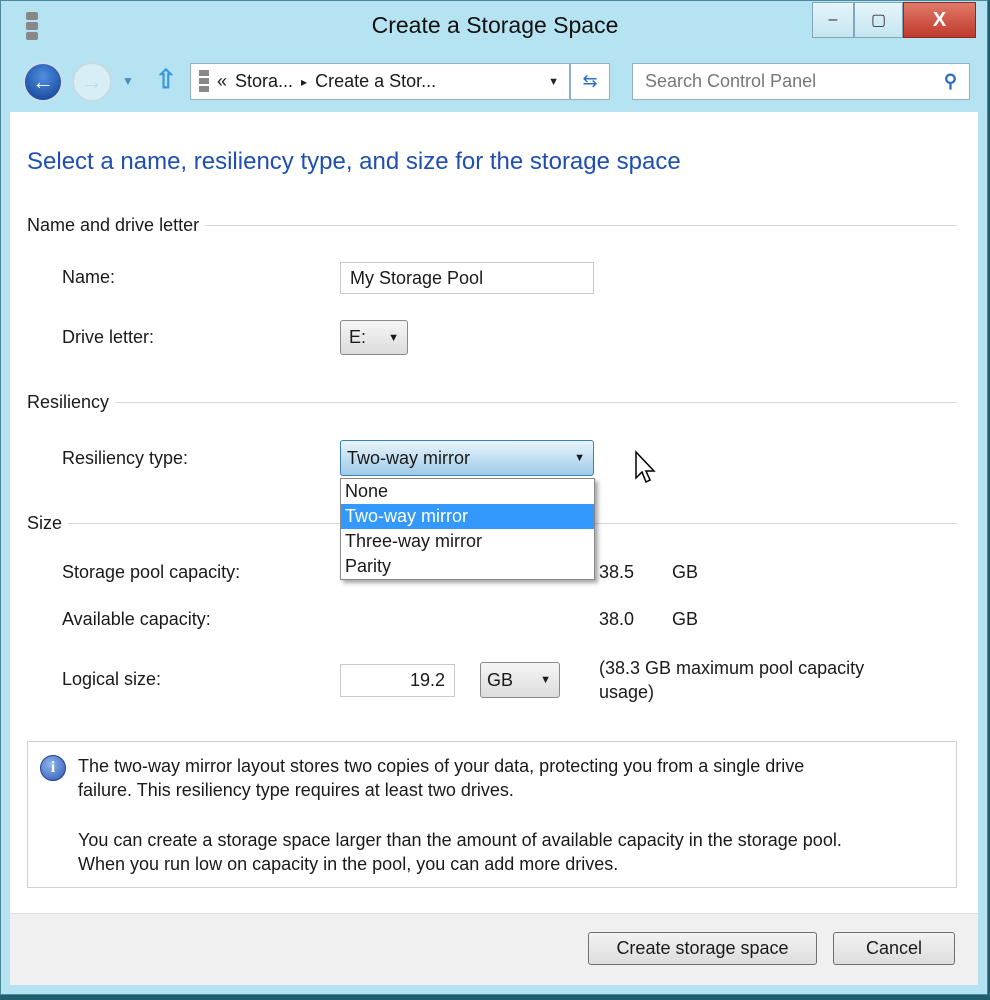  Describe the element at coordinates (467, 566) in the screenshot. I see `option-parity: Parity` at that location.